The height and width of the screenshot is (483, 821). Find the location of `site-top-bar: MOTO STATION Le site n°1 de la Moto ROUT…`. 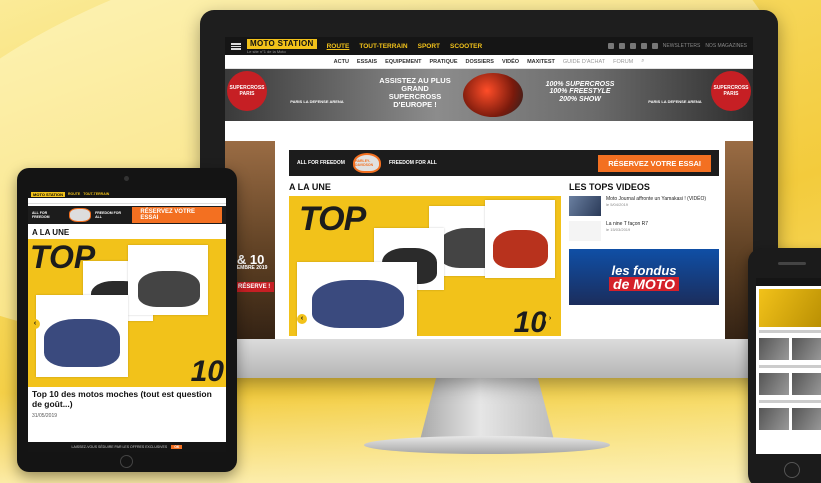

site-top-bar: MOTO STATION Le site n°1 de la Moto ROUT… is located at coordinates (489, 46).